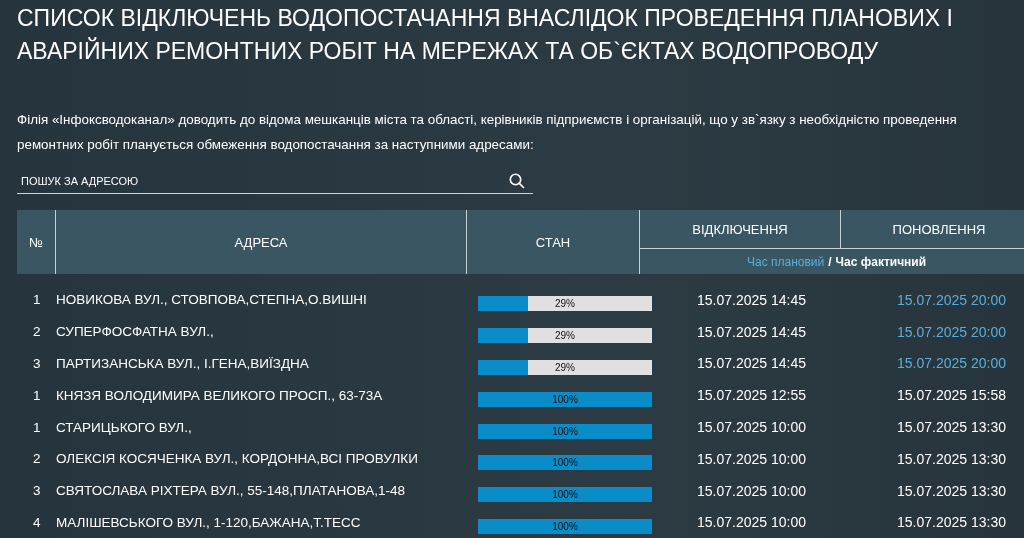  Describe the element at coordinates (237, 459) in the screenshot. I see `address-text: ОЛЕКСІЯ КОСЯЧЕНКА ВУЛ., КОРДОННА,ВСІ ПРОВУЛКИ` at that location.